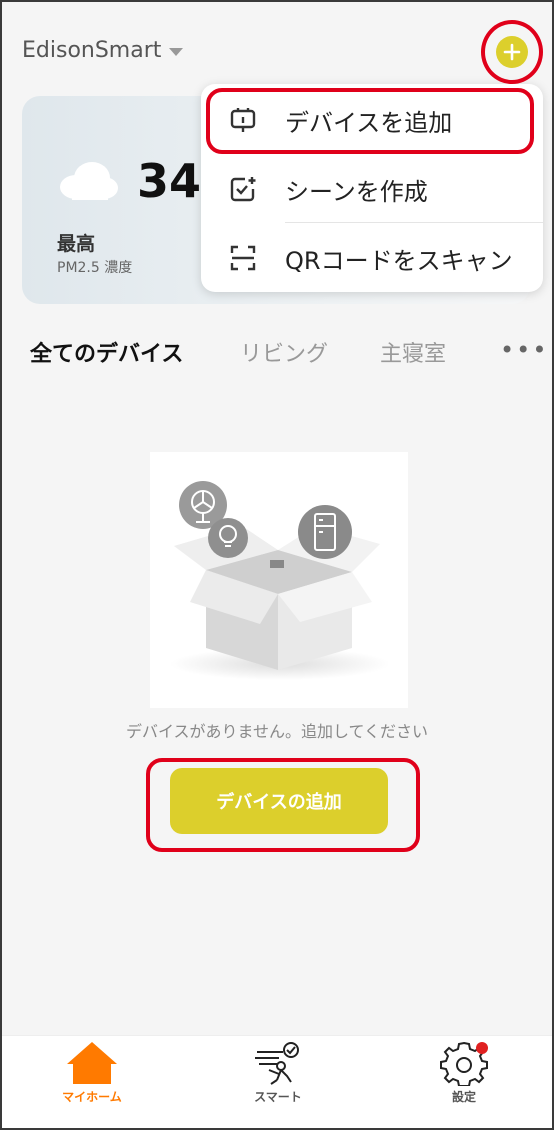 The height and width of the screenshot is (1130, 554). I want to click on scan-icon, so click(243, 258).